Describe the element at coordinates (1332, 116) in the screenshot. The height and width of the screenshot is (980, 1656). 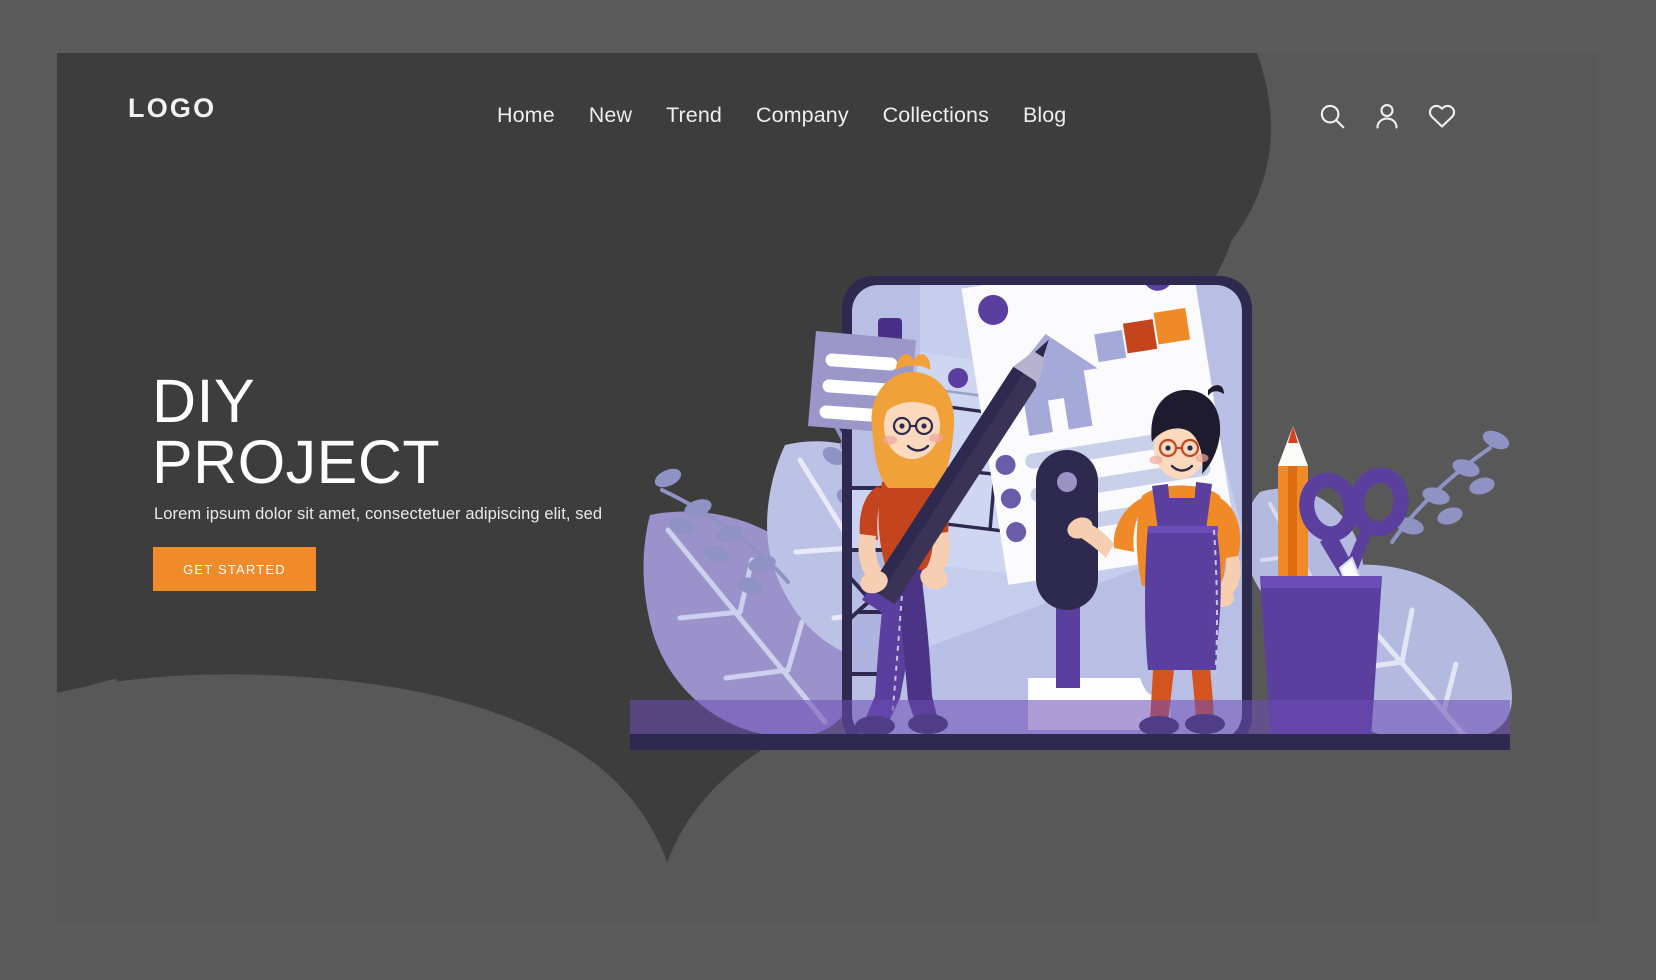
I see `search-icon` at that location.